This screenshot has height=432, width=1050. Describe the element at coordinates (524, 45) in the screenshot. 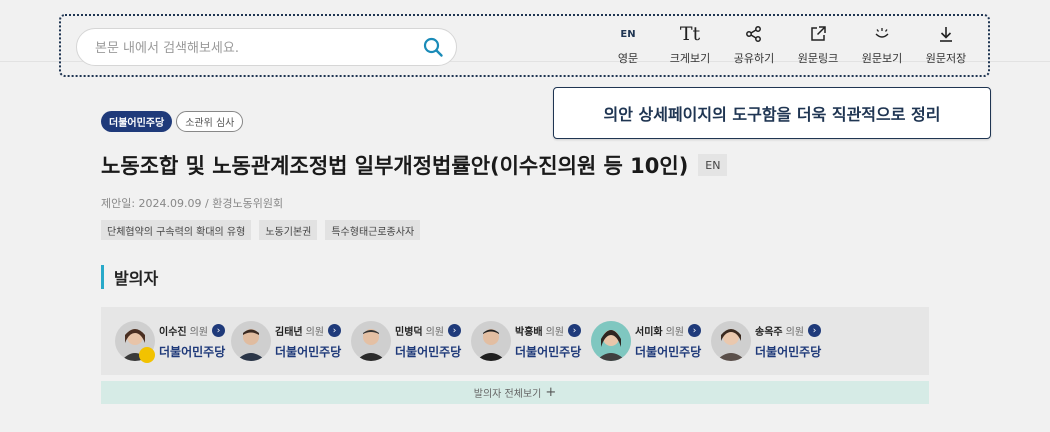

I see `toolbox-highlight` at that location.